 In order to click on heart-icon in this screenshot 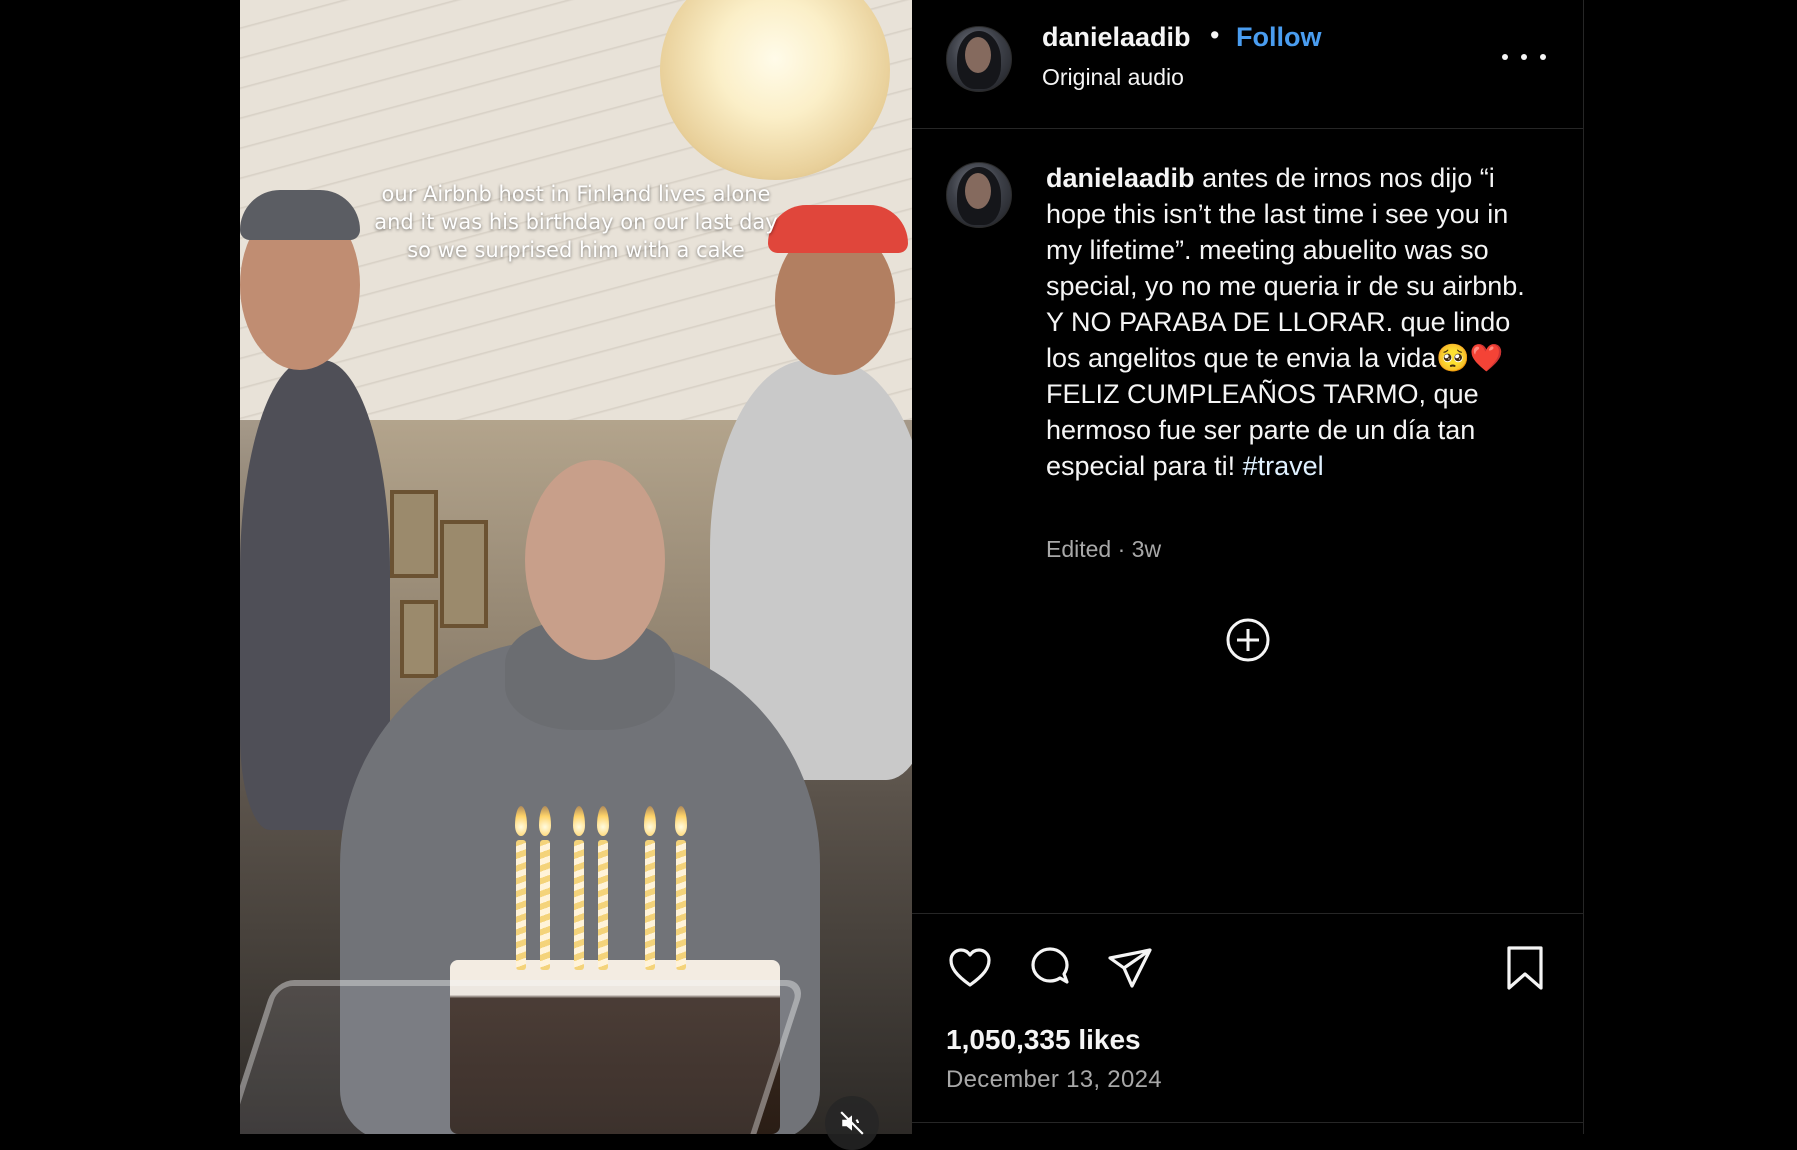, I will do `click(970, 968)`.